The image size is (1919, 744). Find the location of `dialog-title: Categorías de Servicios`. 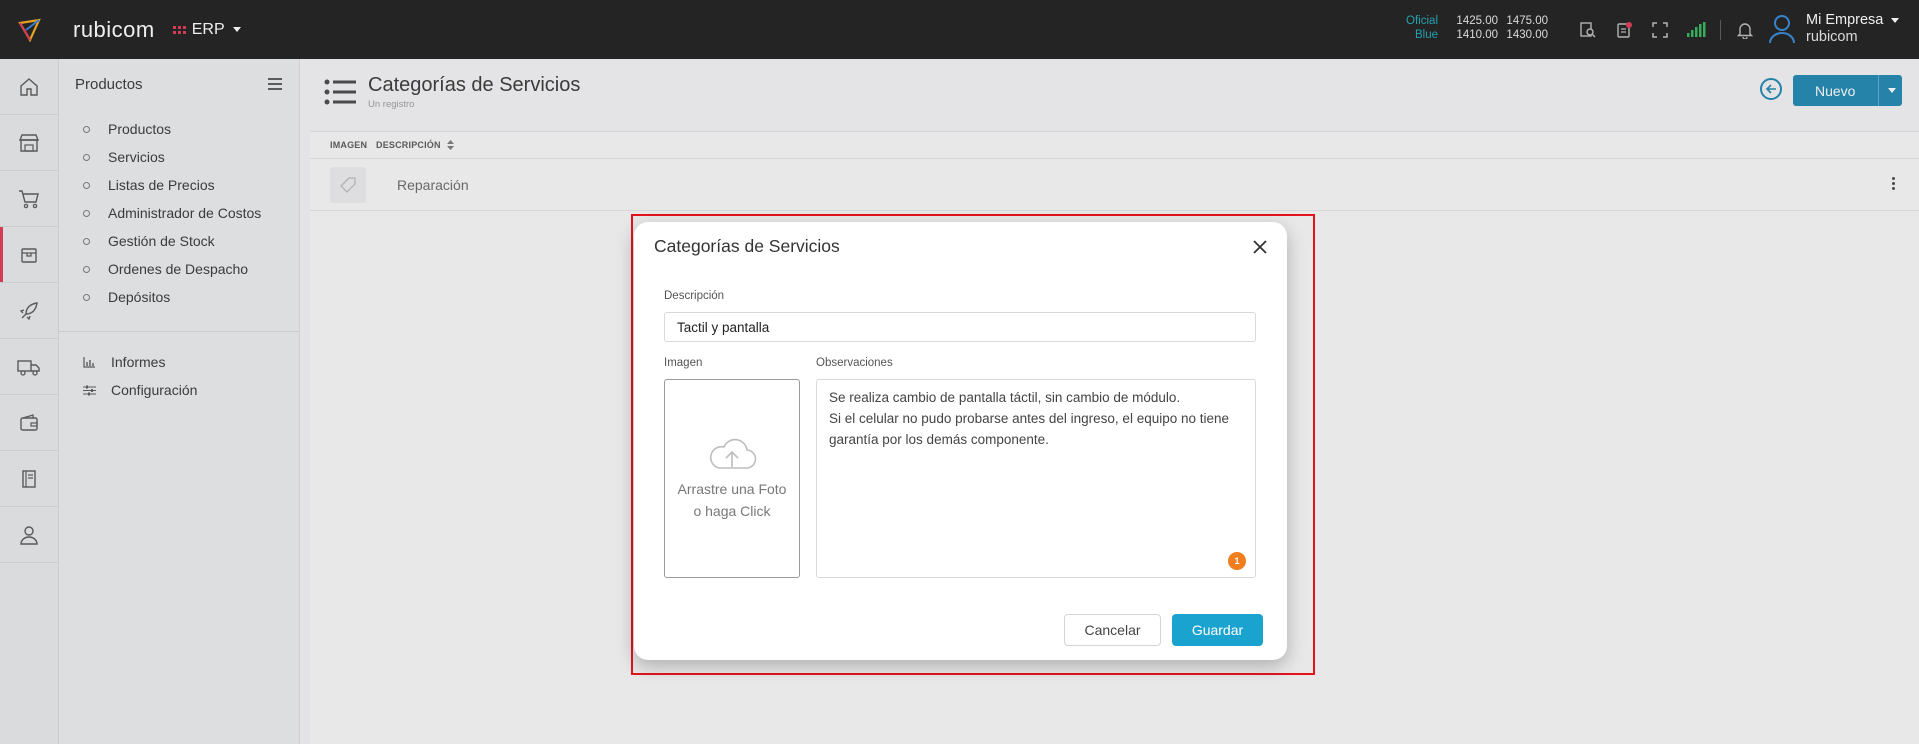

dialog-title: Categorías de Servicios is located at coordinates (747, 246).